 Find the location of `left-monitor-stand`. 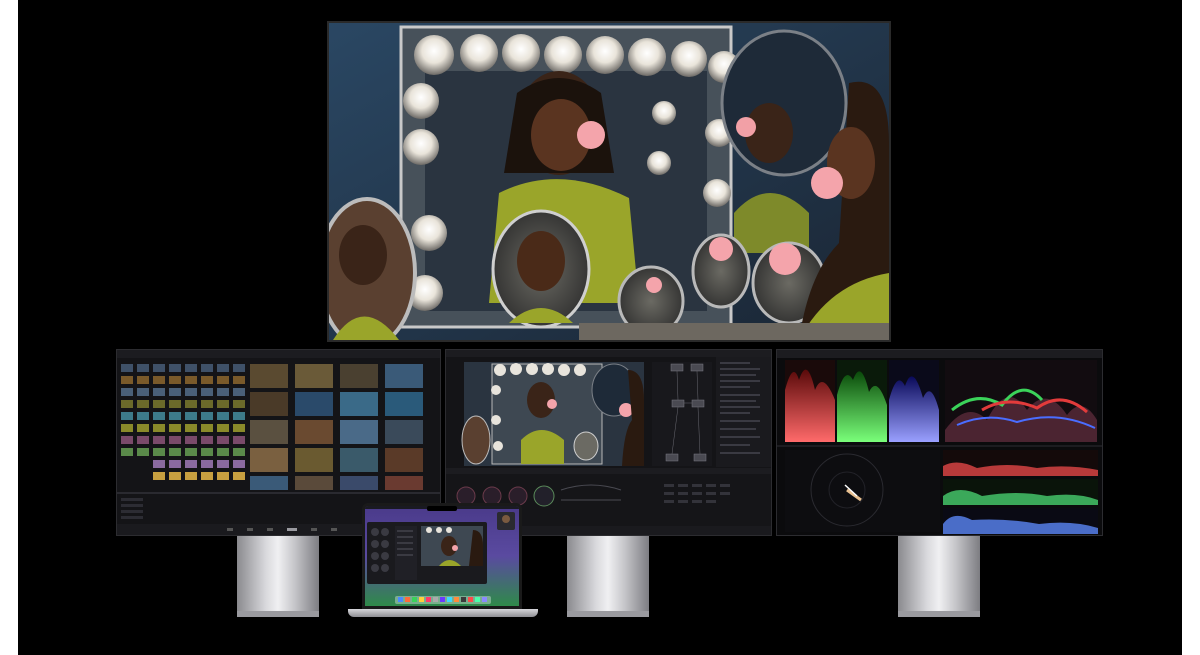

left-monitor-stand is located at coordinates (278, 574).